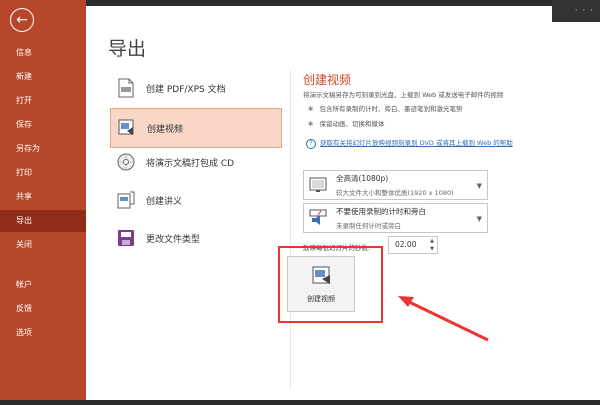 This screenshot has width=600, height=405. Describe the element at coordinates (300, 402) in the screenshot. I see `window-bottom-bar` at that location.